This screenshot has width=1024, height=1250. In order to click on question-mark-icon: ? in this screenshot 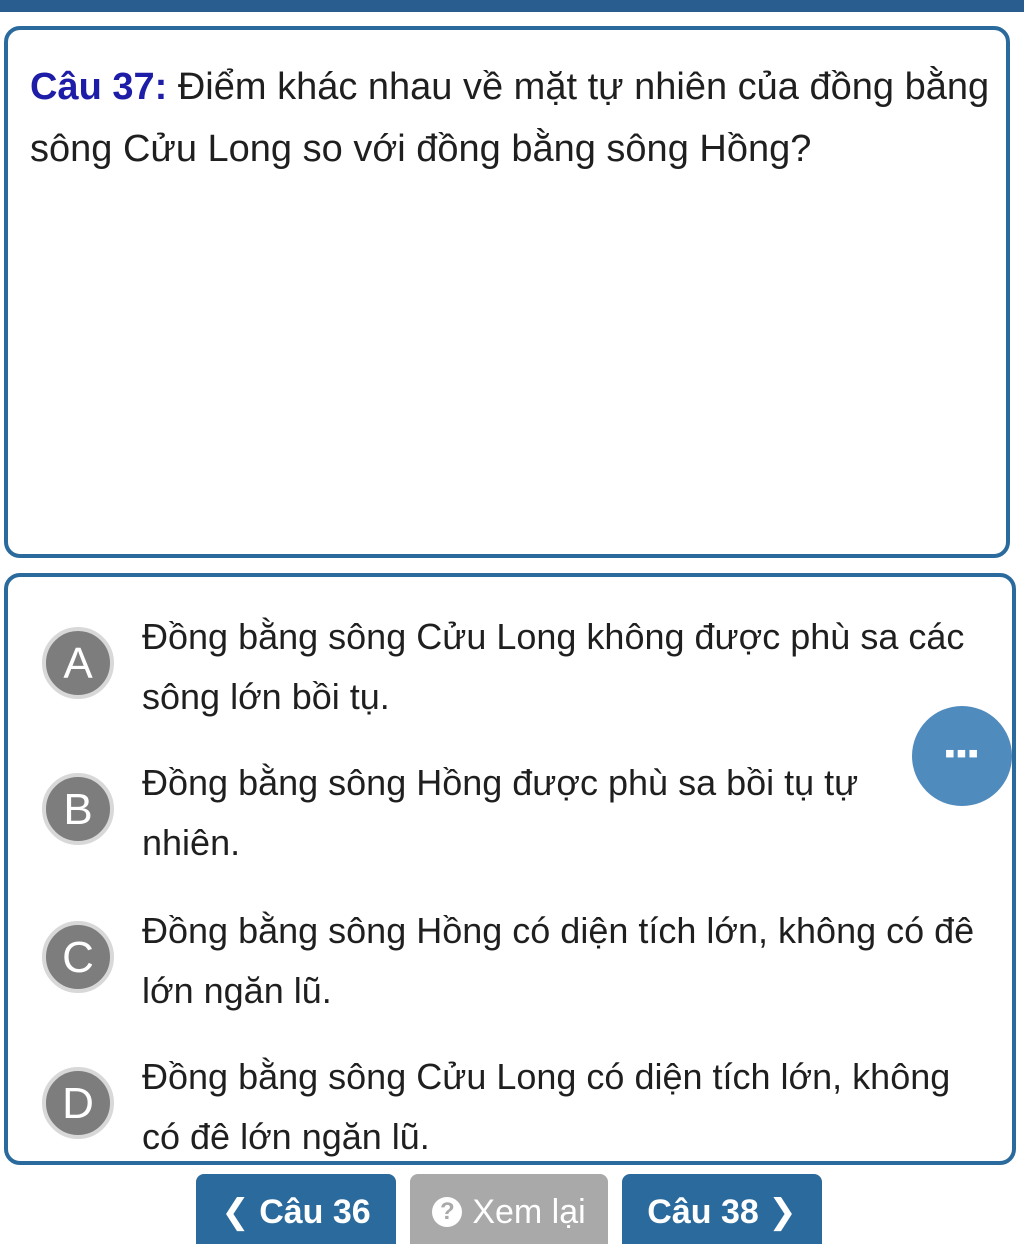, I will do `click(447, 1212)`.